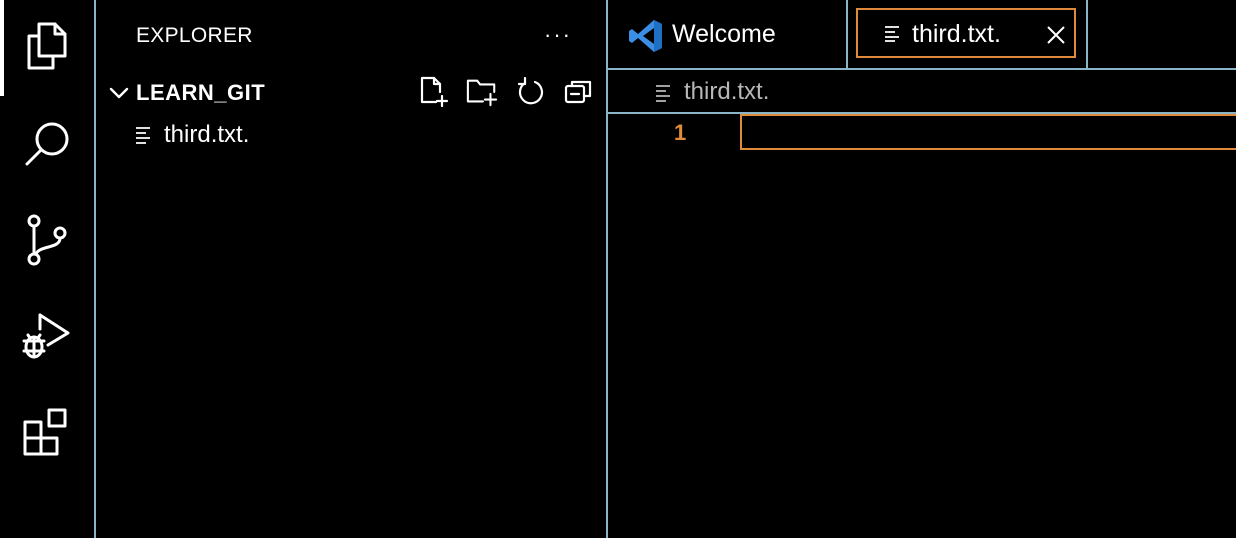 Image resolution: width=1236 pixels, height=538 pixels. What do you see at coordinates (922, 92) in the screenshot?
I see `breadcrumb: third.txt.` at bounding box center [922, 92].